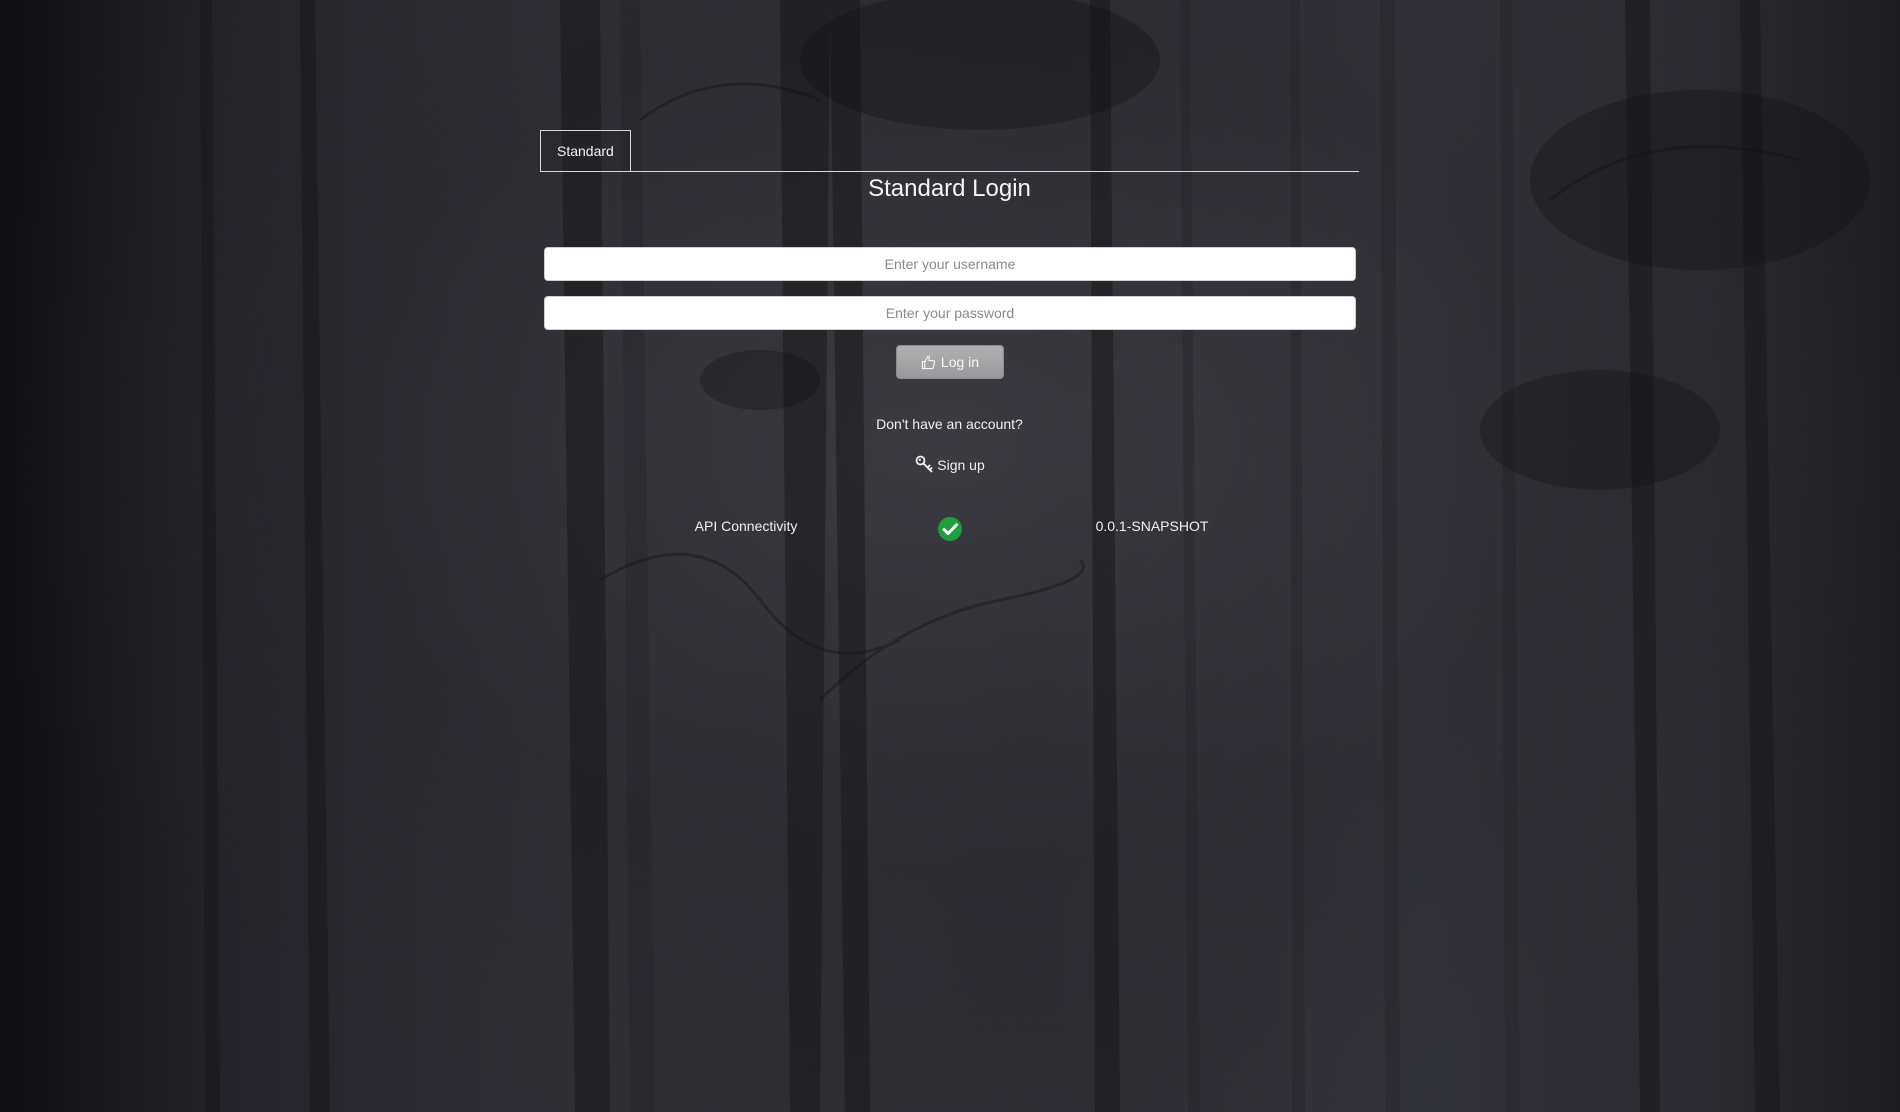  I want to click on key-icon, so click(924, 465).